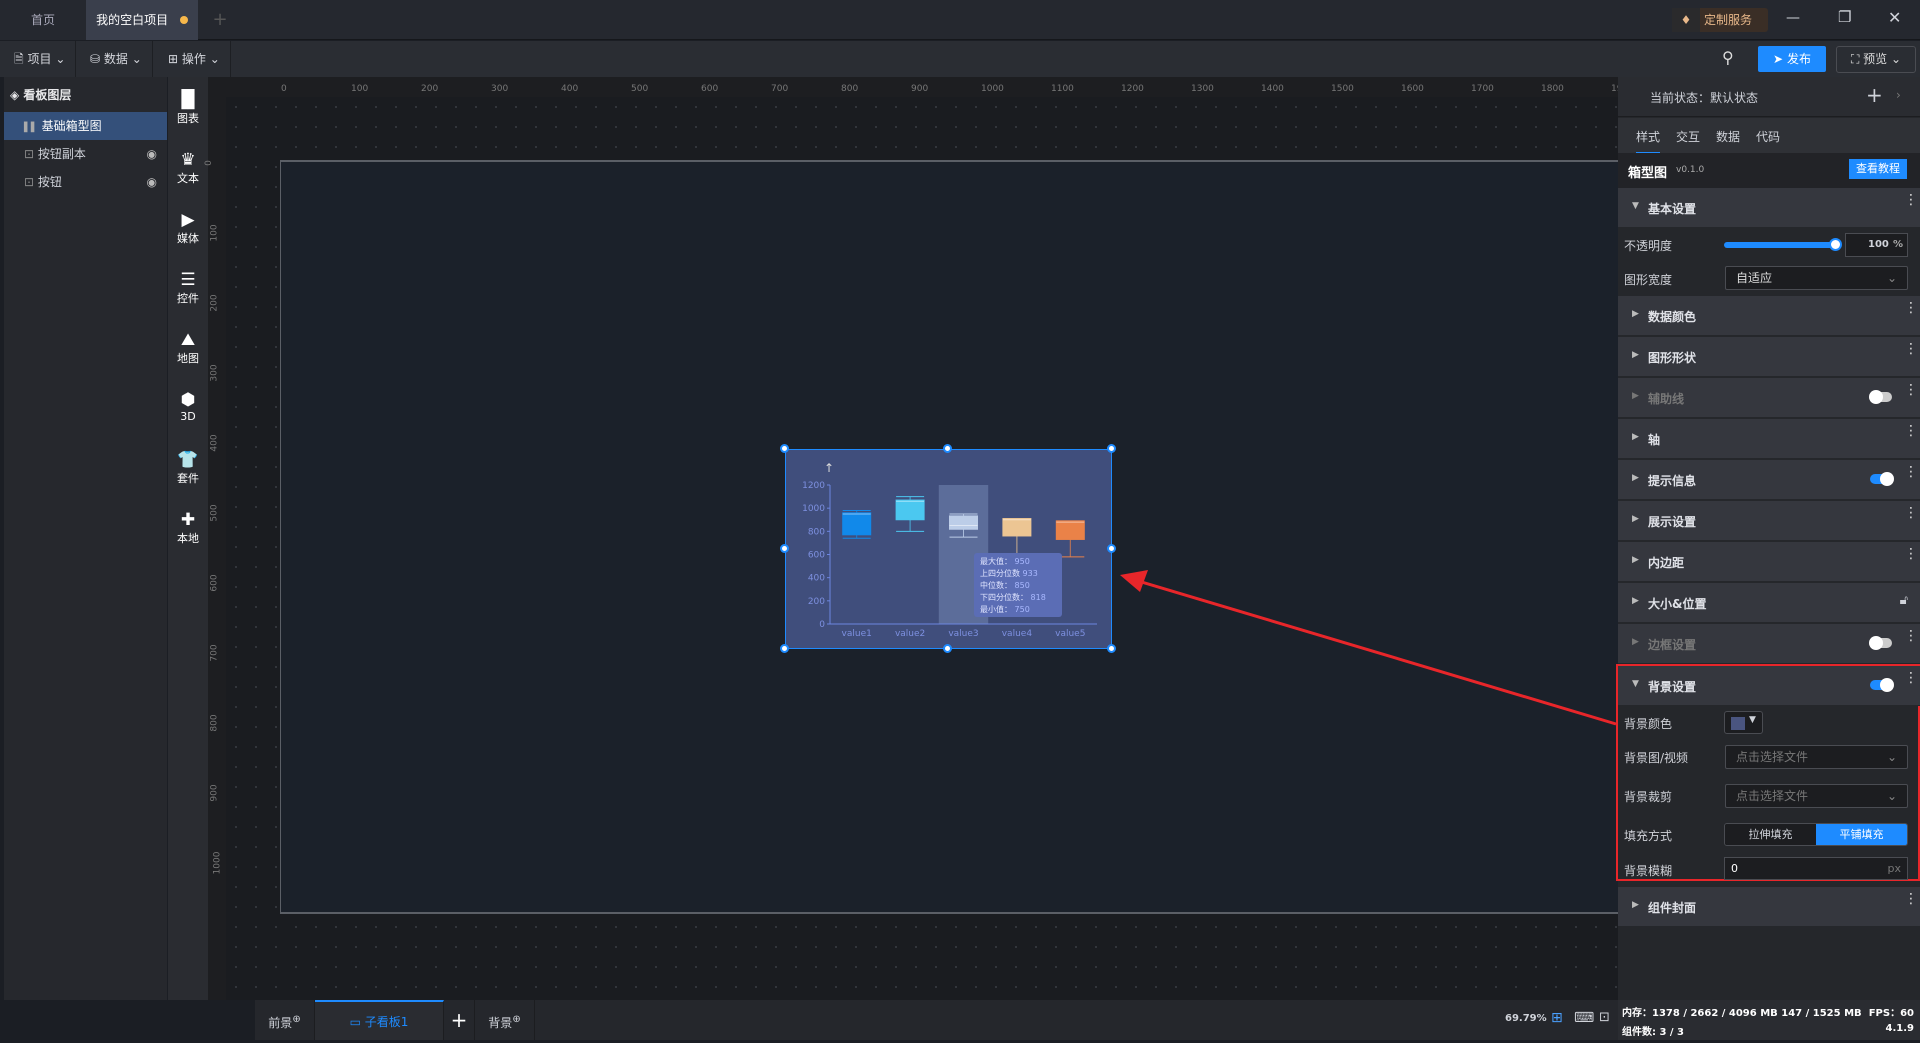  I want to click on fill-stretch-option: 拉伸填充, so click(1770, 834).